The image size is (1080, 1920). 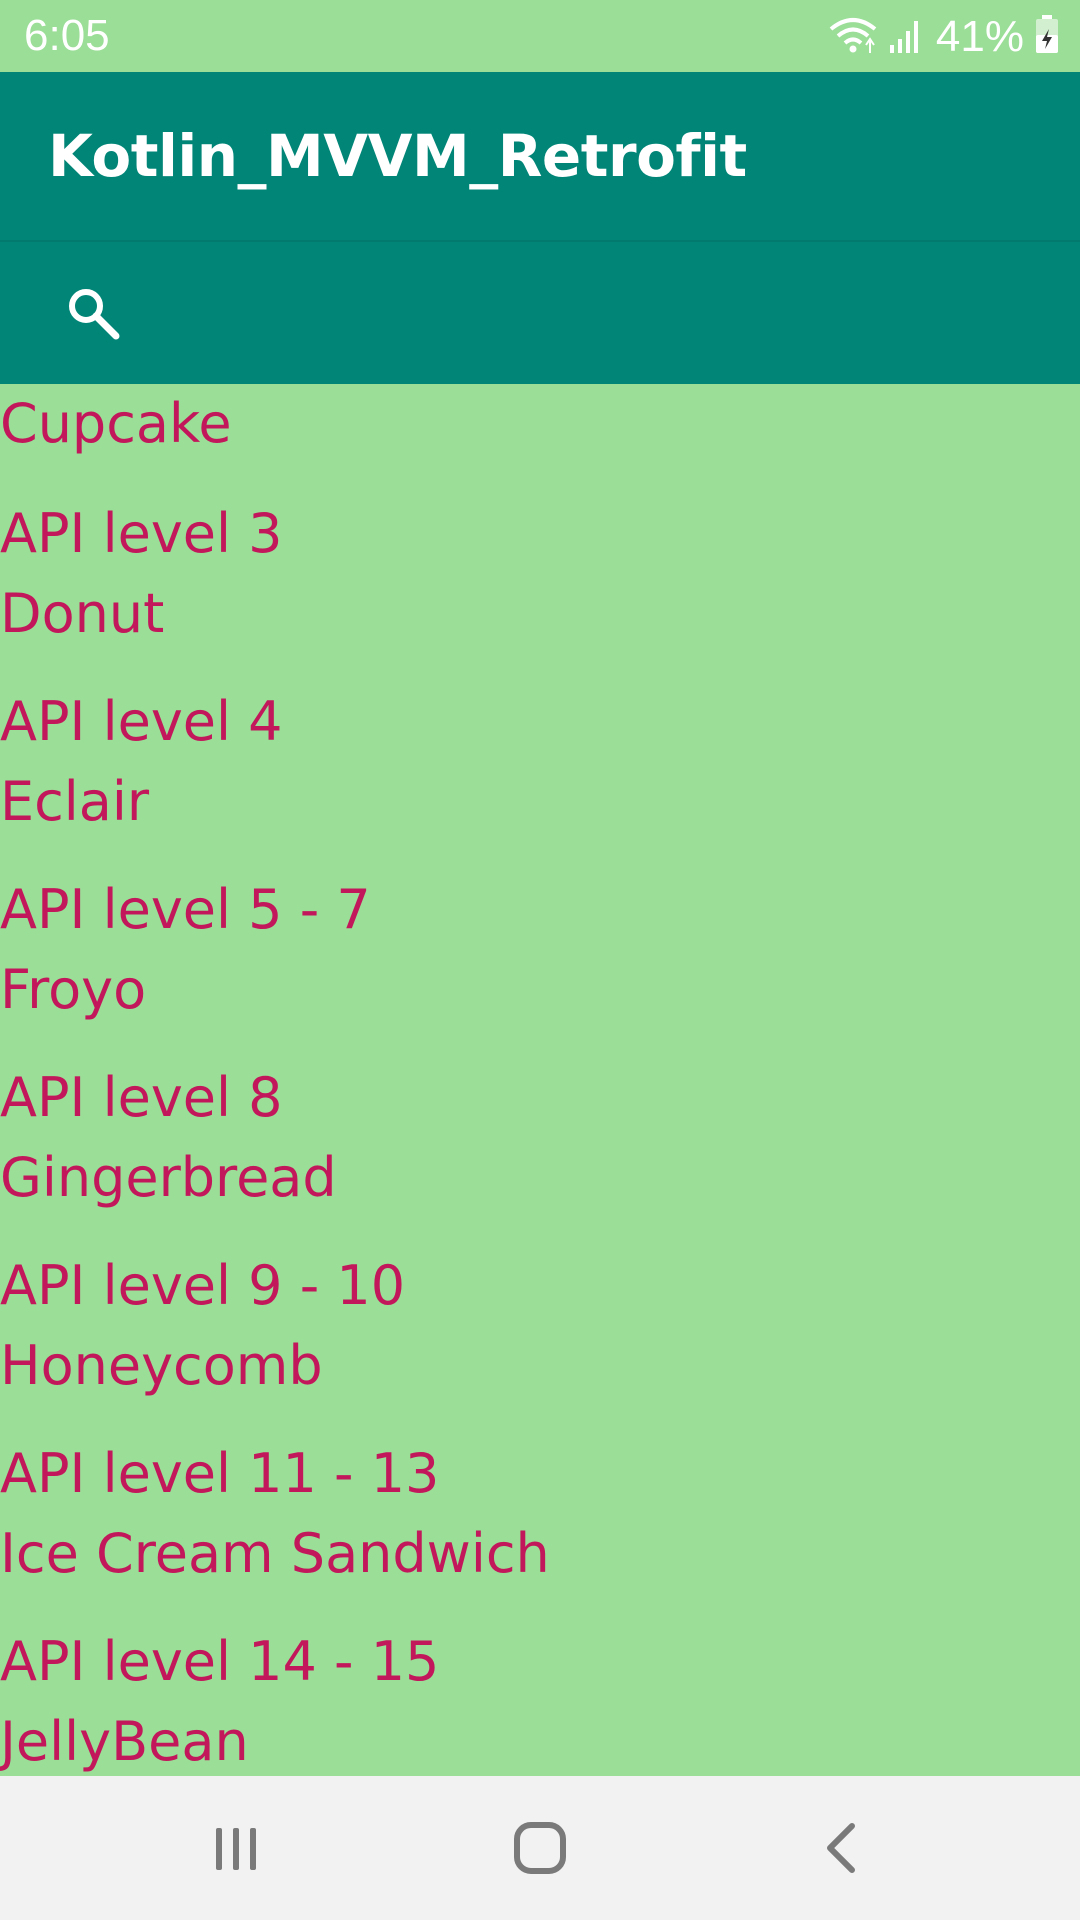 I want to click on back-icon, so click(x=840, y=1848).